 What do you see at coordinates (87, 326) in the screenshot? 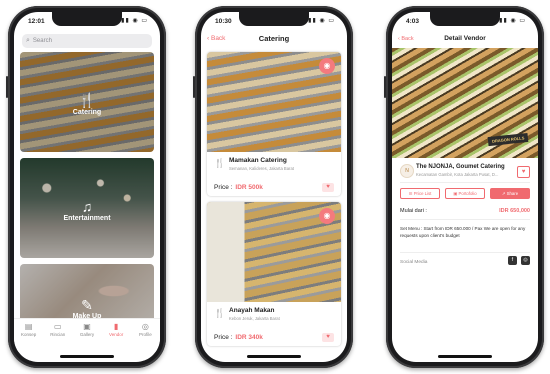
I see `gallery-icon: ▣` at bounding box center [87, 326].